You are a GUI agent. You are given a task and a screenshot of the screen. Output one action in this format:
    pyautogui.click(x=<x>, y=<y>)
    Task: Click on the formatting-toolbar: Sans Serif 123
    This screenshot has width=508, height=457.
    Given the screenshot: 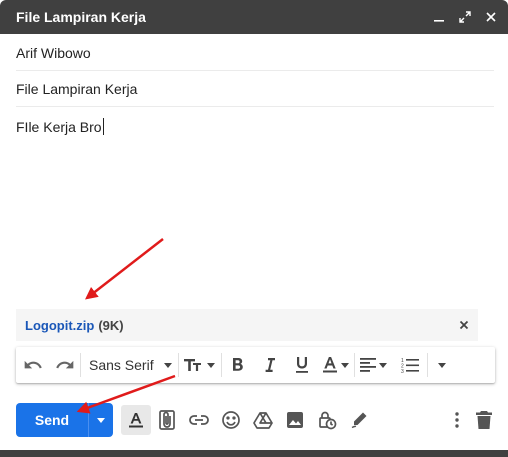 What is the action you would take?
    pyautogui.click(x=255, y=365)
    